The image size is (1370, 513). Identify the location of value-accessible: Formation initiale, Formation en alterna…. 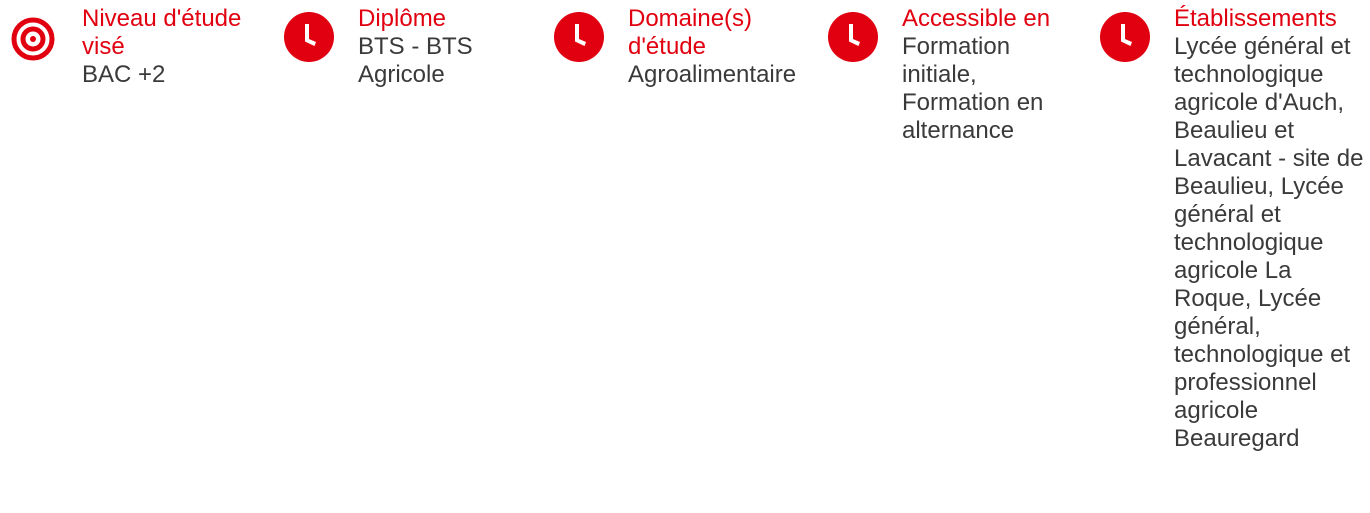
(973, 88).